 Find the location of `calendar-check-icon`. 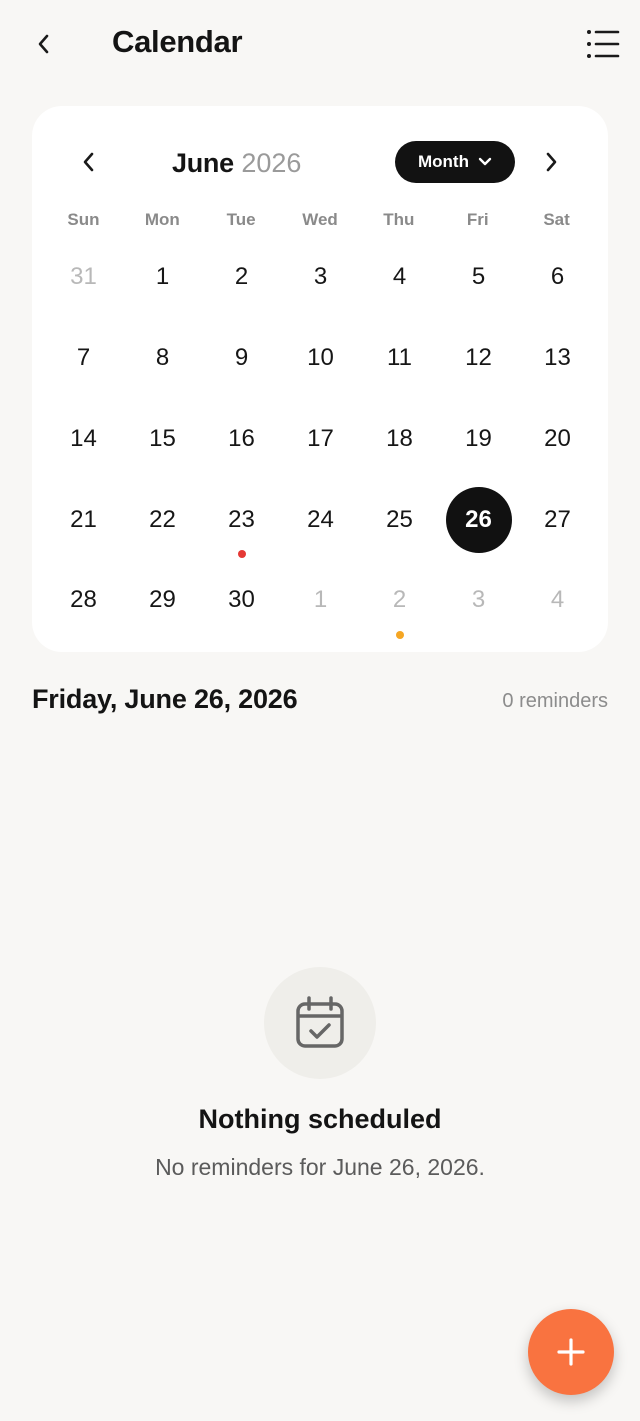

calendar-check-icon is located at coordinates (320, 1022).